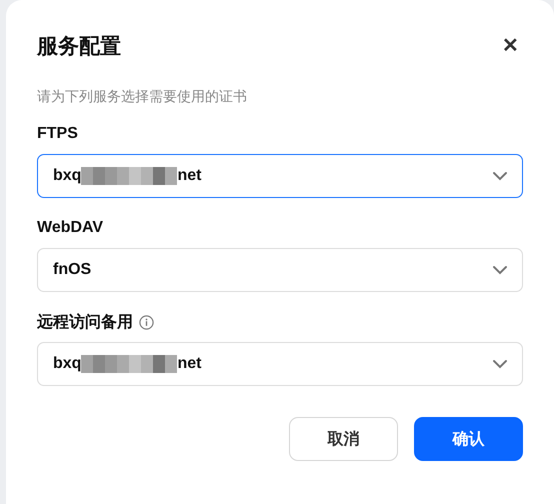 The image size is (554, 504). I want to click on close-button: ✕, so click(510, 46).